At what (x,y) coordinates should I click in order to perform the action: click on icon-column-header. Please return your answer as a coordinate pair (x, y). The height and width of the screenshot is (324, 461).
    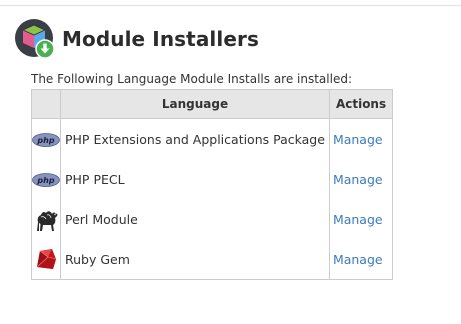
    Looking at the image, I should click on (46, 104).